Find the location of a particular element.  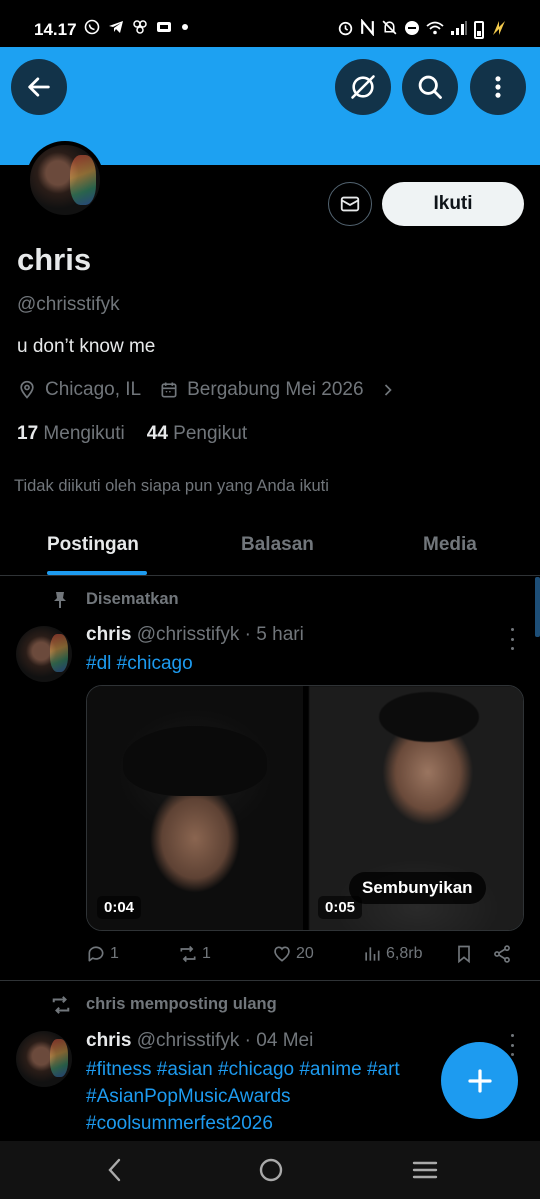

like-button: 20 is located at coordinates (293, 954).